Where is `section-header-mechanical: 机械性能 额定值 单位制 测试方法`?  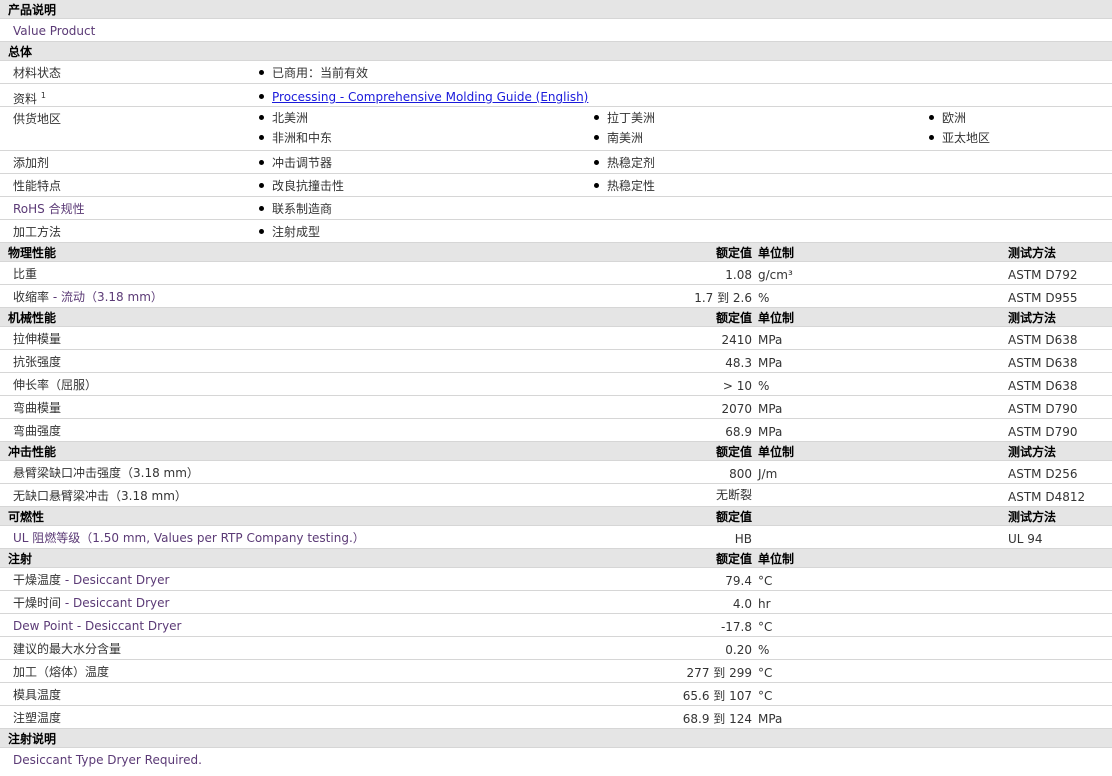 section-header-mechanical: 机械性能 额定值 单位制 测试方法 is located at coordinates (556, 317).